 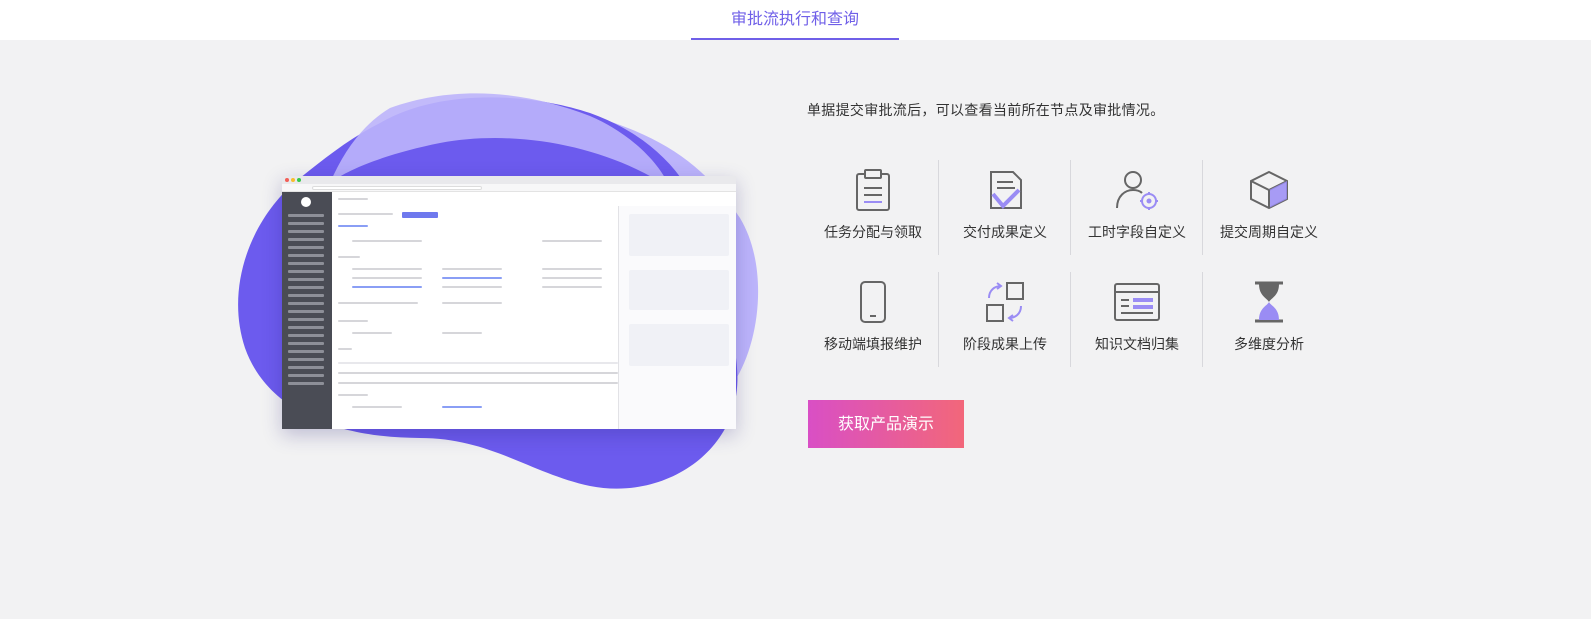 What do you see at coordinates (886, 424) in the screenshot?
I see `get-demo-button: 获取产品演示` at bounding box center [886, 424].